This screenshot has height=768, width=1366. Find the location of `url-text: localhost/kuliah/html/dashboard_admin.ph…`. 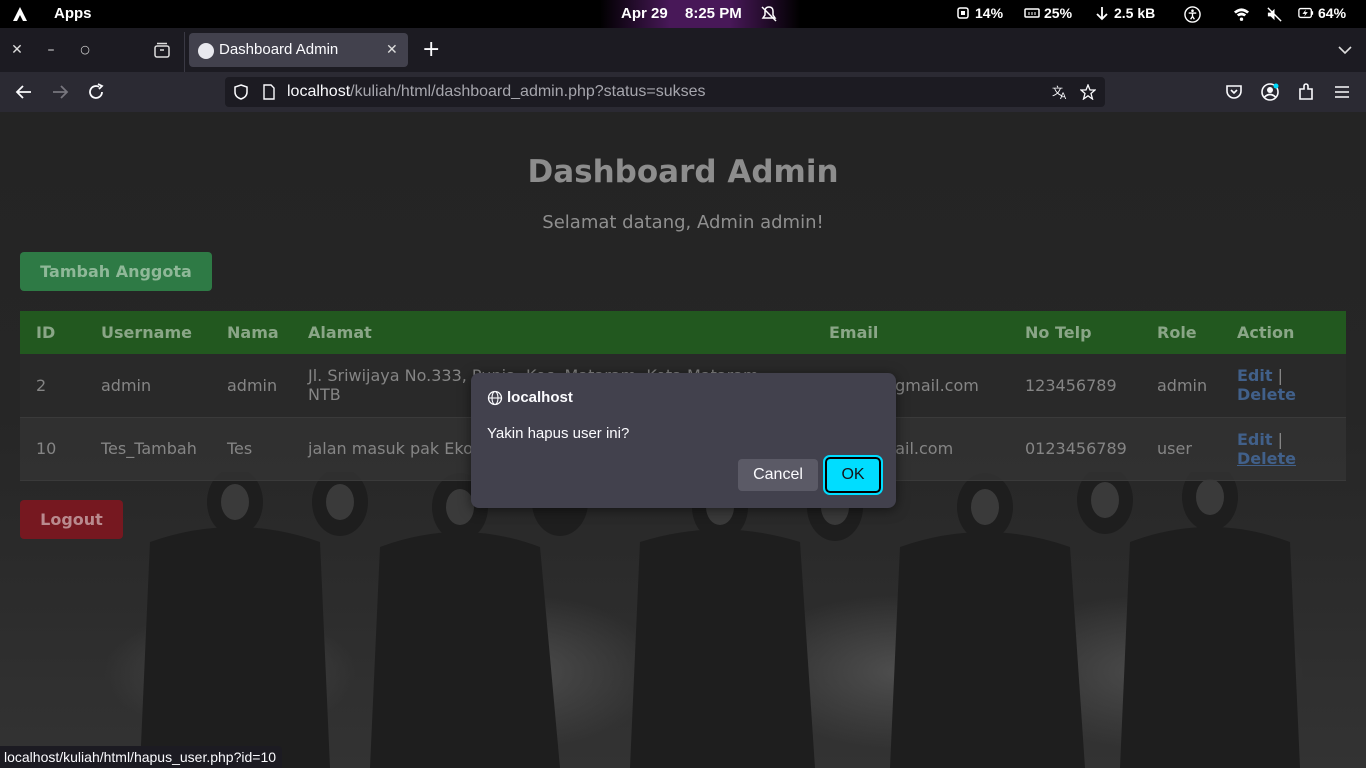

url-text: localhost/kuliah/html/dashboard_admin.ph… is located at coordinates (496, 92).